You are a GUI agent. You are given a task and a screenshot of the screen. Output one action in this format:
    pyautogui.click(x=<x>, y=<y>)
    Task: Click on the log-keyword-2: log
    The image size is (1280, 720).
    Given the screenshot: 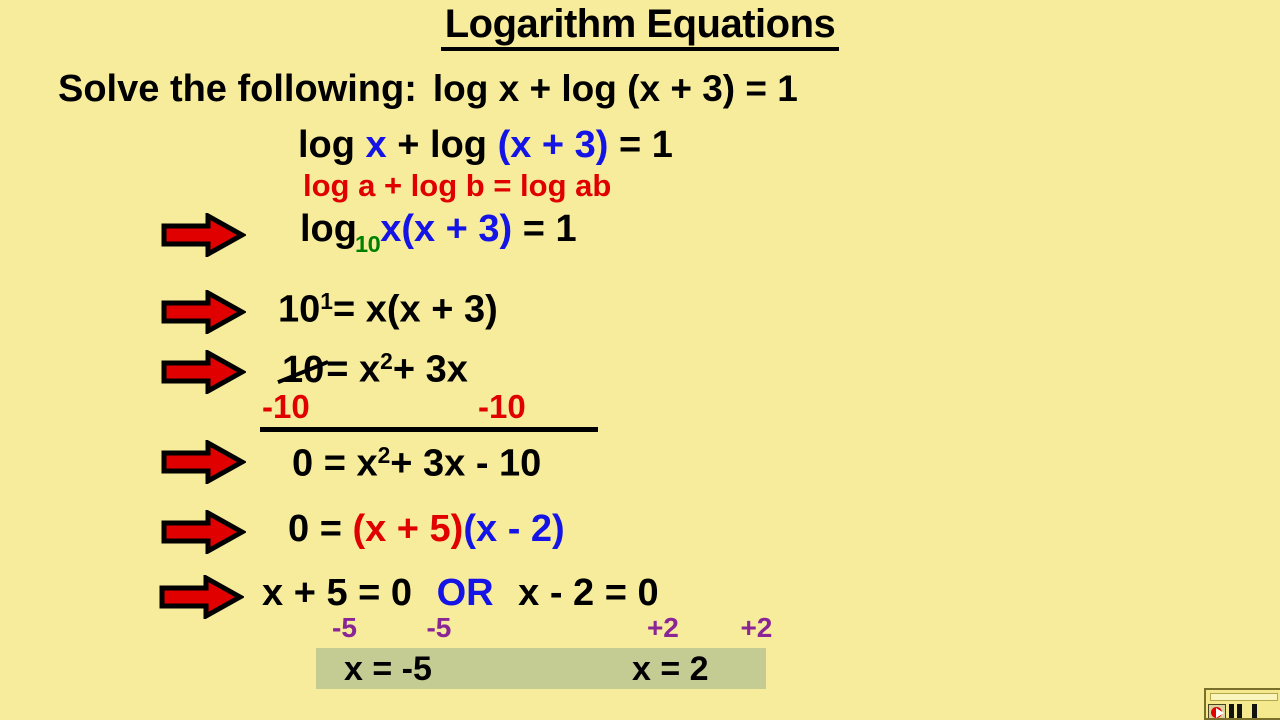 What is the action you would take?
    pyautogui.click(x=458, y=145)
    